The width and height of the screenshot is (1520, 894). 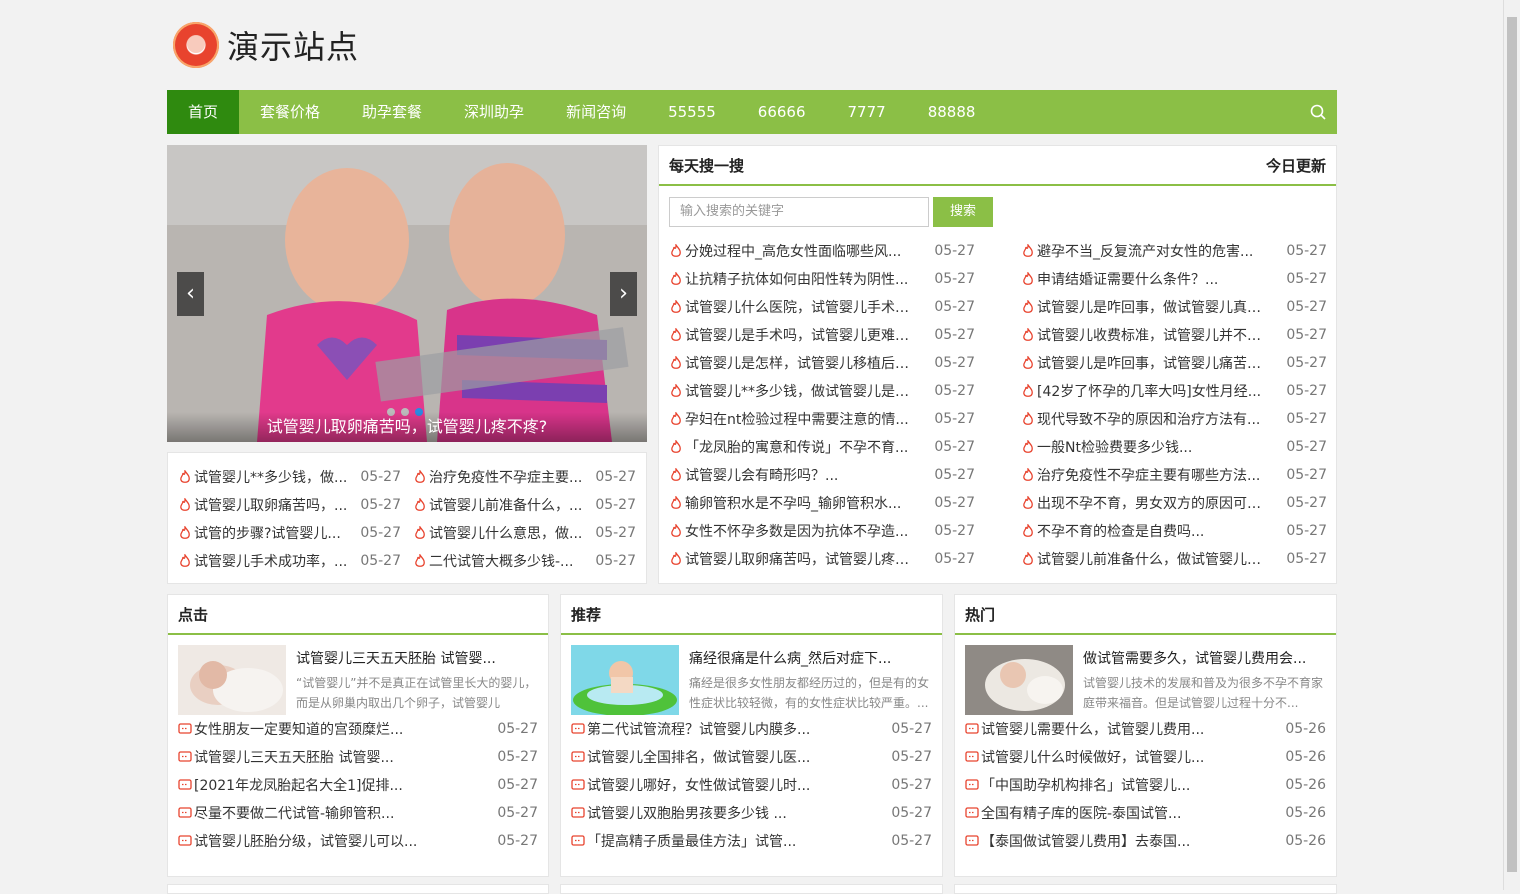 What do you see at coordinates (623, 294) in the screenshot?
I see `slider-next-button: ›` at bounding box center [623, 294].